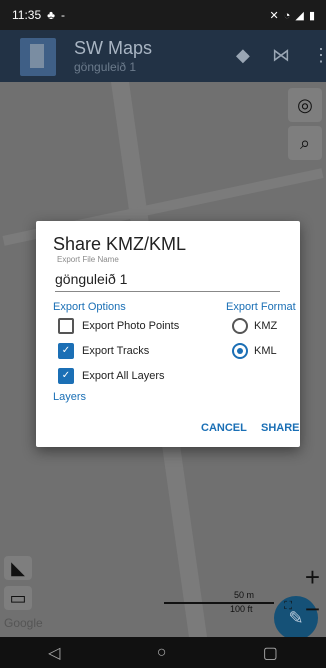  Describe the element at coordinates (167, 279) in the screenshot. I see `file-name-input` at that location.